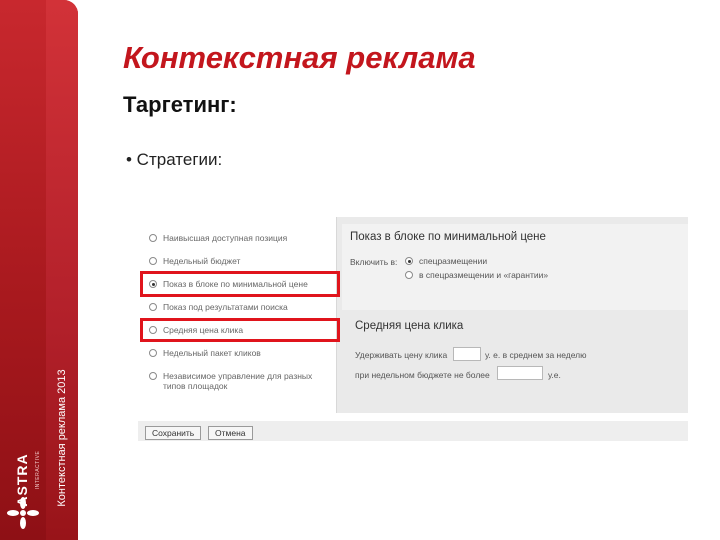  I want to click on hold-cpc-input, so click(467, 354).